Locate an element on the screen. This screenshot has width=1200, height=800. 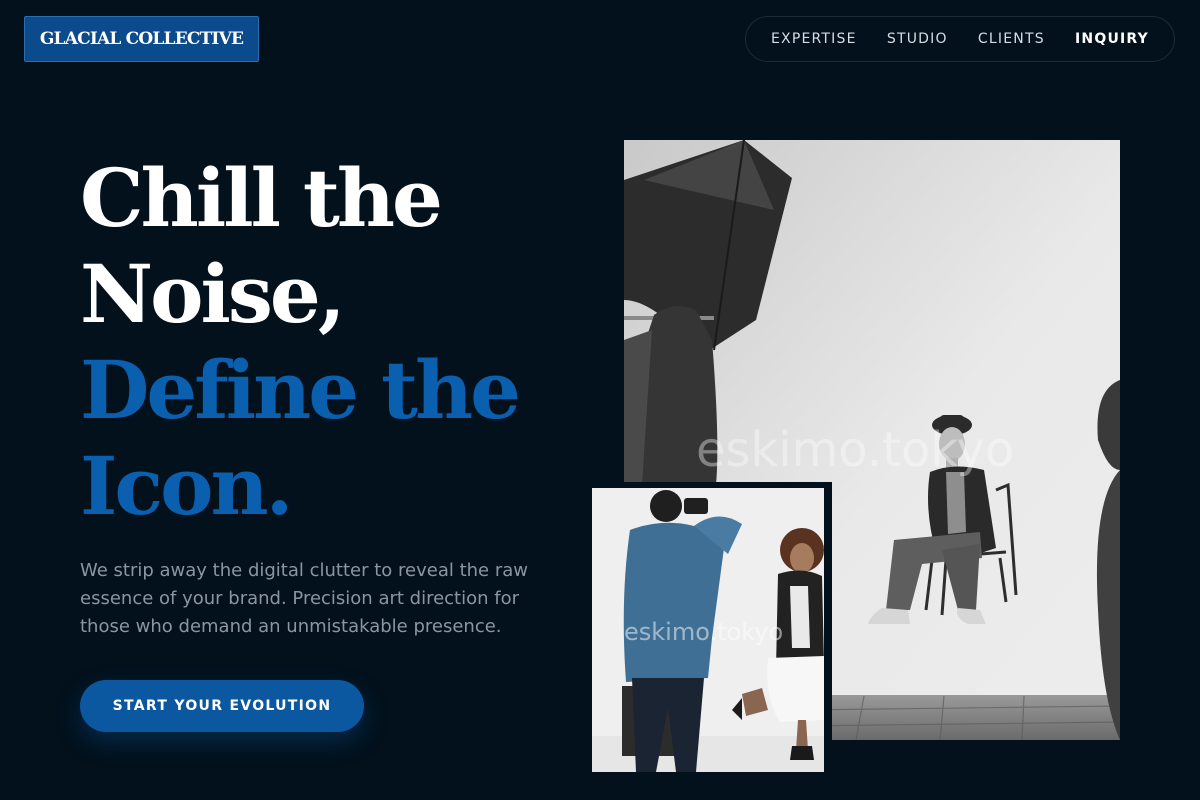
photographer-shoot-illustration: eskimo.tokyo is located at coordinates (708, 630).